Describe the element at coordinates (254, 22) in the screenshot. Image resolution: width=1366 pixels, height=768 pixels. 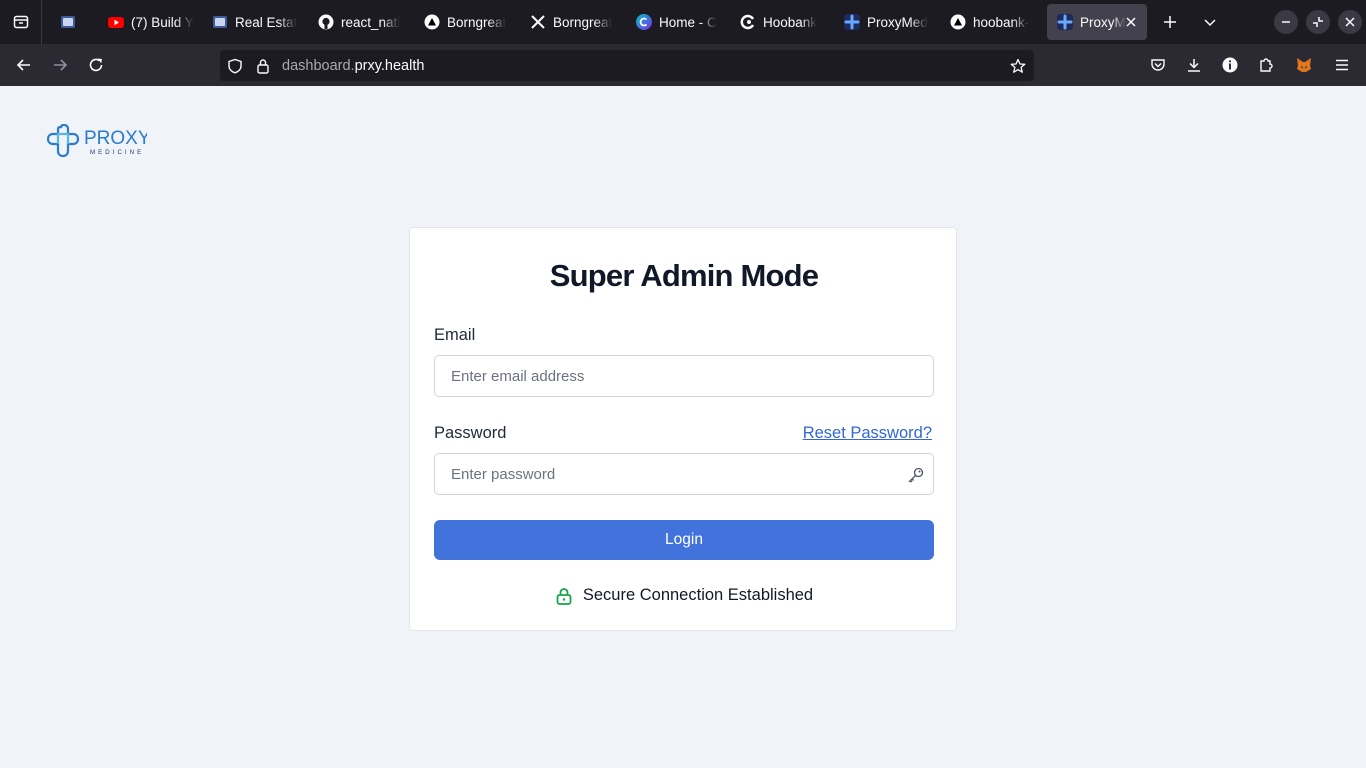
I see `browser-tab: Real Estat` at that location.